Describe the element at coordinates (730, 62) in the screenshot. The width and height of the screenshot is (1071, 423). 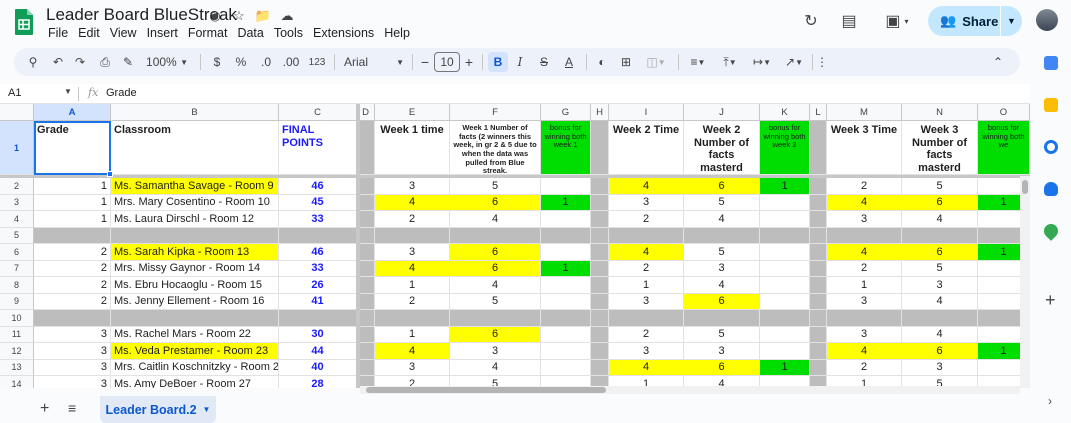
I see `vertical-align-icon: ⤒ ▼` at that location.